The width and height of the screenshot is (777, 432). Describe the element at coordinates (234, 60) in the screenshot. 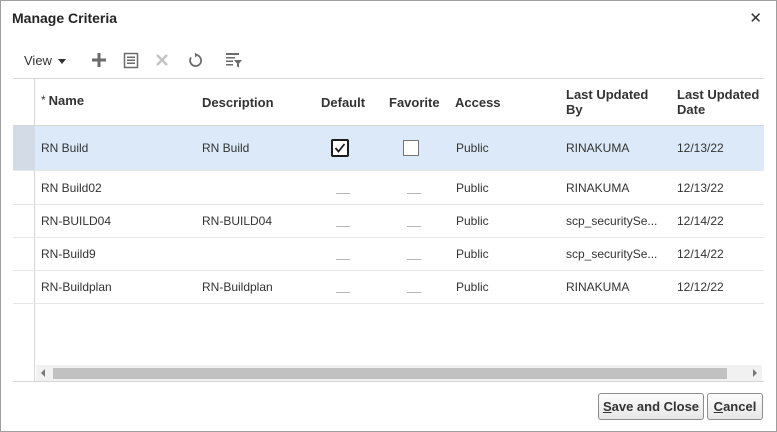

I see `filter-icon` at that location.